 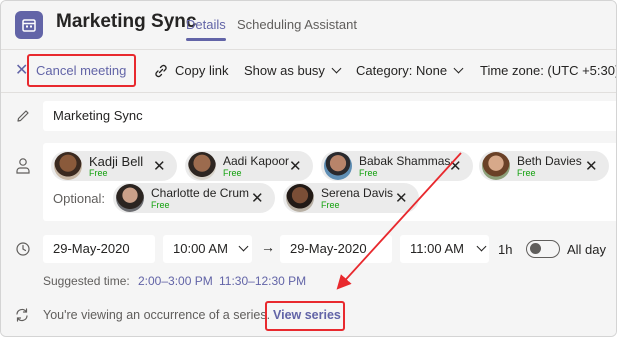 What do you see at coordinates (81, 70) in the screenshot?
I see `cancel-highlight-box` at bounding box center [81, 70].